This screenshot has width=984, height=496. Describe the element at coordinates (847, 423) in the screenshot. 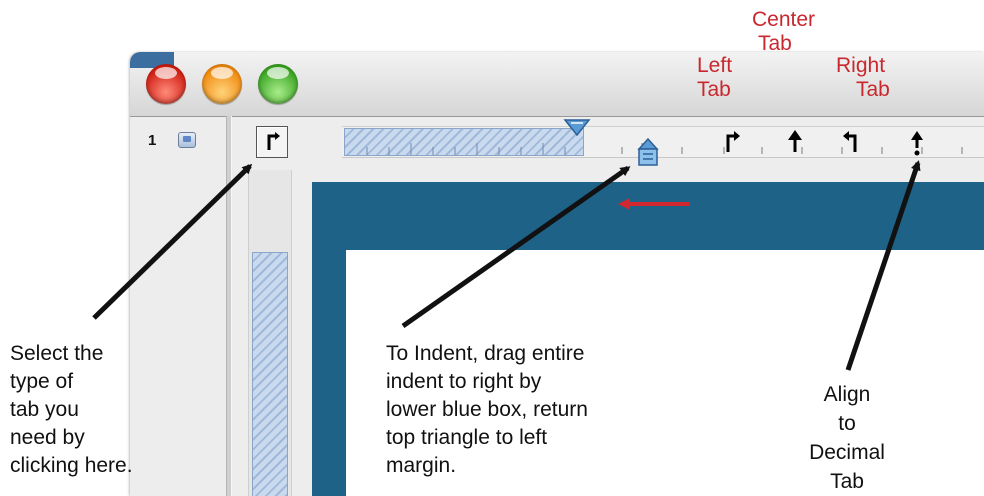

I see `caption-line: to` at that location.